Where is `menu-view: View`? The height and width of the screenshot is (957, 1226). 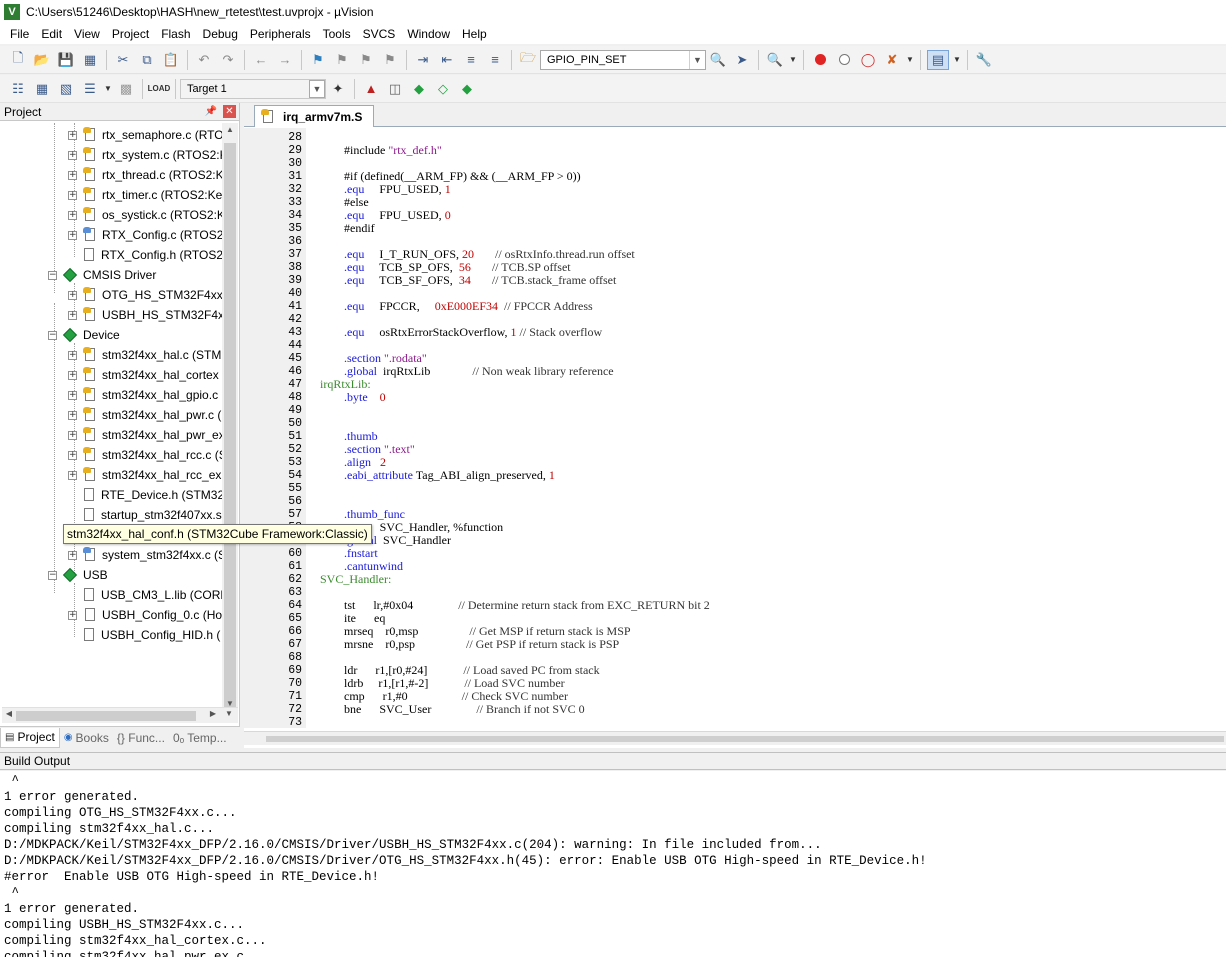 menu-view: View is located at coordinates (87, 34).